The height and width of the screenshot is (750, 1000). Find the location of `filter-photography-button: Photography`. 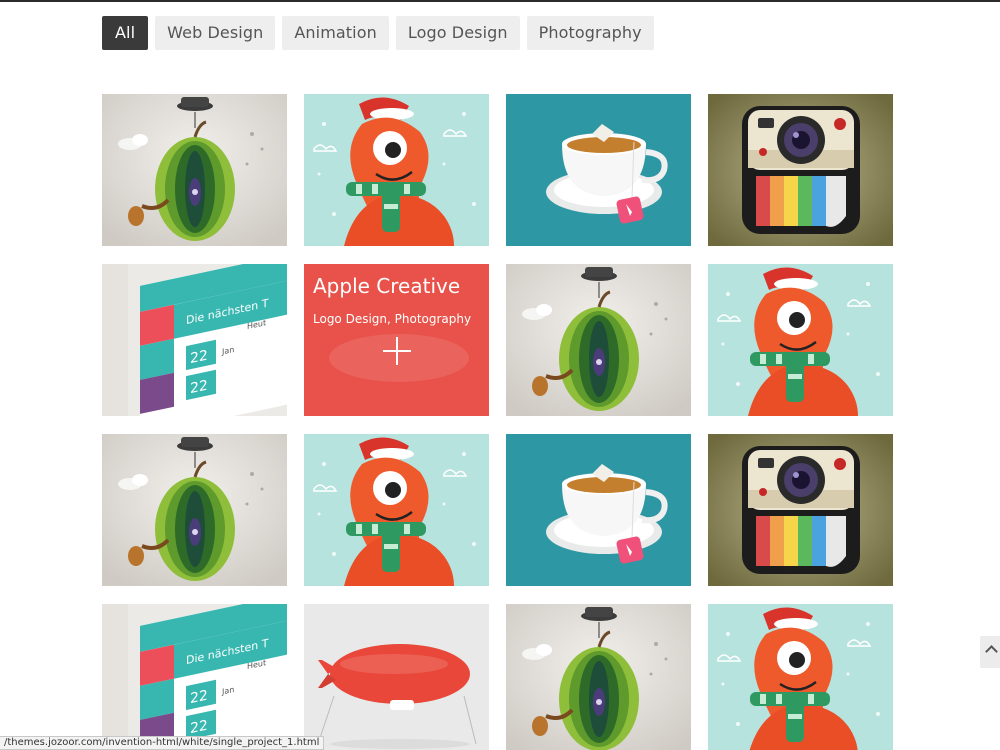

filter-photography-button: Photography is located at coordinates (590, 33).